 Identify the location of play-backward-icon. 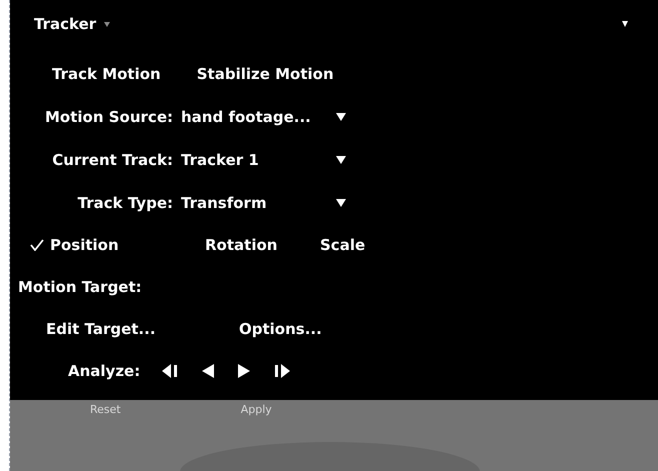
(208, 371).